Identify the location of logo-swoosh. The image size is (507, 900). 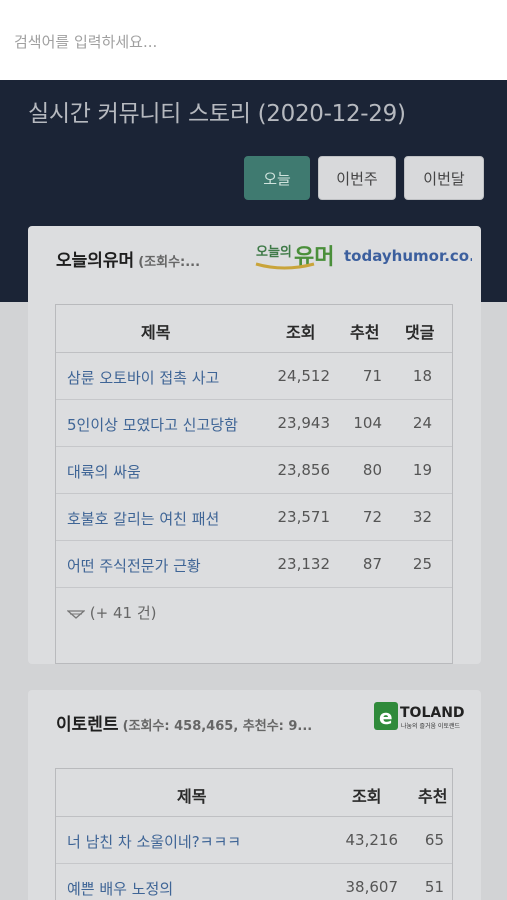
(285, 266).